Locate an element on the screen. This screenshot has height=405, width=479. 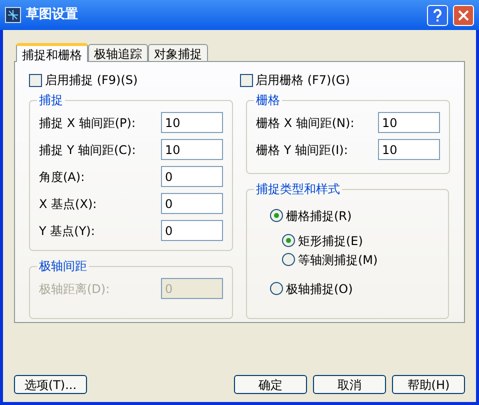
field-label: 捕捉 Y 轴间距(C): is located at coordinates (88, 150).